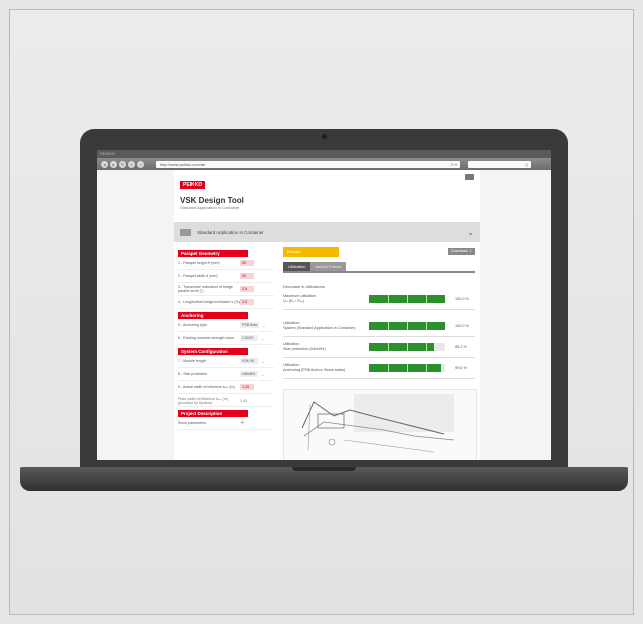 This screenshot has width=643, height=624. What do you see at coordinates (297, 266) in the screenshot?
I see `tab-utilization: Utilization` at bounding box center [297, 266].